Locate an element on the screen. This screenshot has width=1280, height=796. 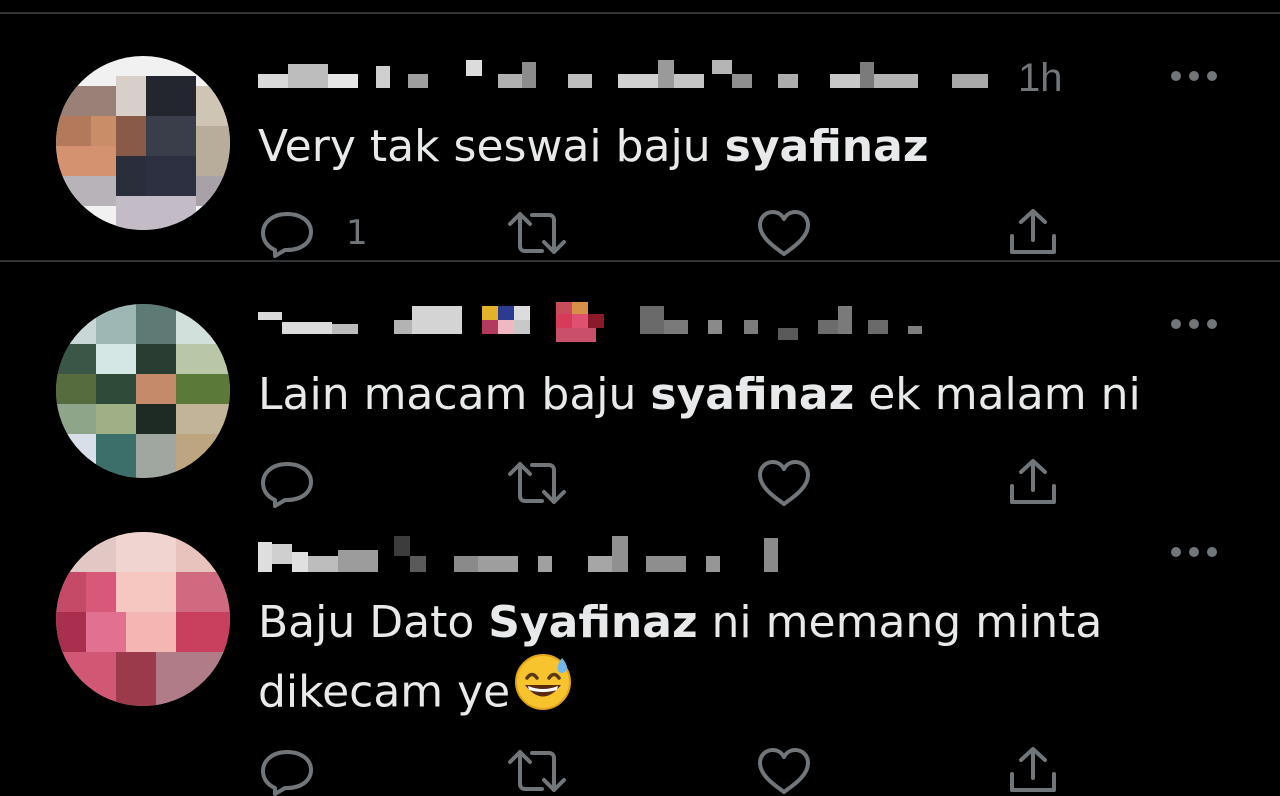
tweet-text-part: ni memang minta is located at coordinates (900, 622).